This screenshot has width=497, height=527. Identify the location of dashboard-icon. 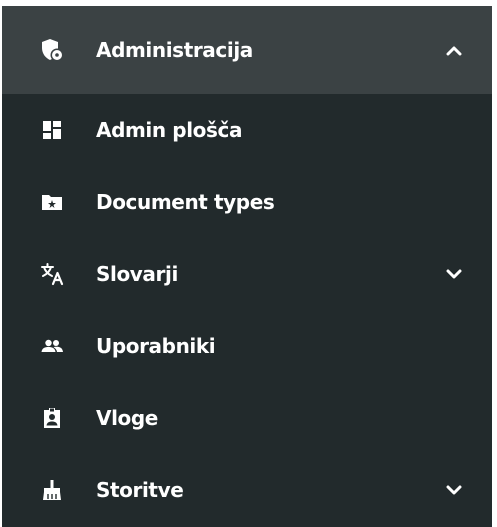
(52, 130).